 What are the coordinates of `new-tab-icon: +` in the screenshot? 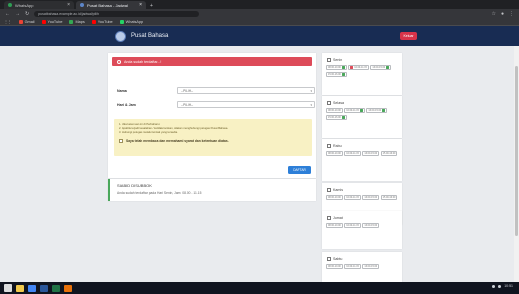 It's located at (151, 6).